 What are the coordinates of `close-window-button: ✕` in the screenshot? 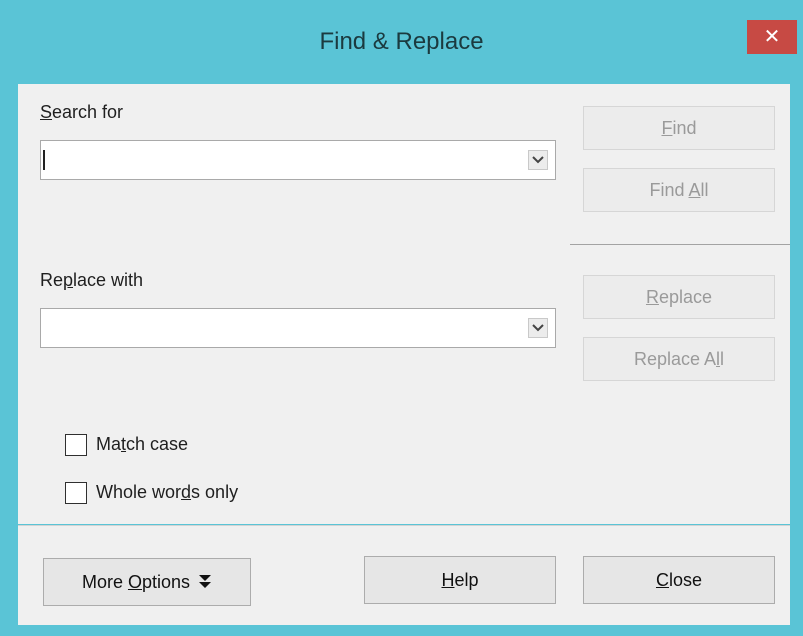 It's located at (772, 37).